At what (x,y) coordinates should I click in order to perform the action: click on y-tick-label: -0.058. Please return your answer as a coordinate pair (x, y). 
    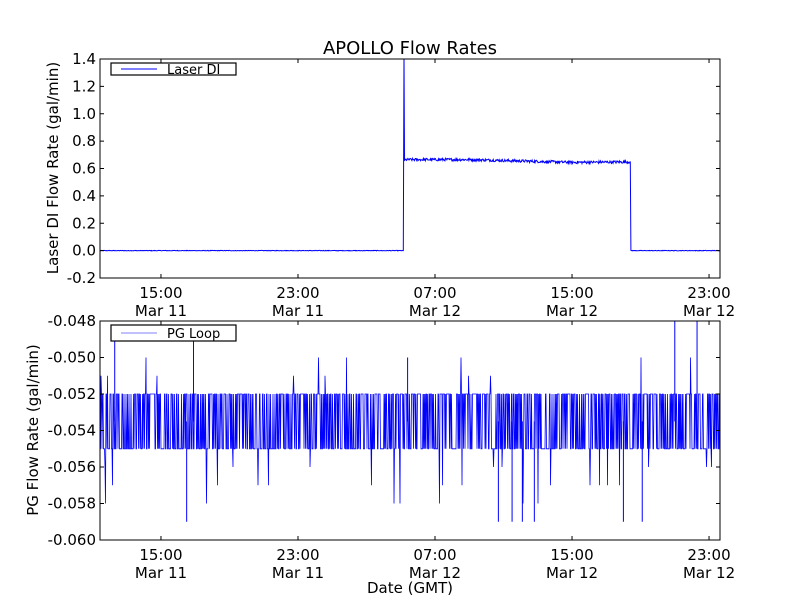
    Looking at the image, I should click on (72, 504).